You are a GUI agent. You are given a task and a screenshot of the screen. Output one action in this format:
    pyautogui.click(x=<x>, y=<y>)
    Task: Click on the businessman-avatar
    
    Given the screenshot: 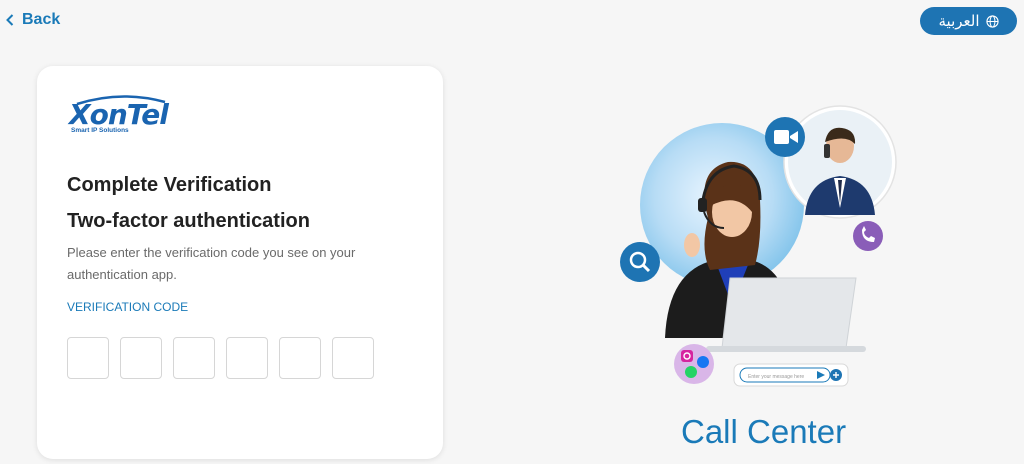 What is the action you would take?
    pyautogui.click(x=840, y=162)
    